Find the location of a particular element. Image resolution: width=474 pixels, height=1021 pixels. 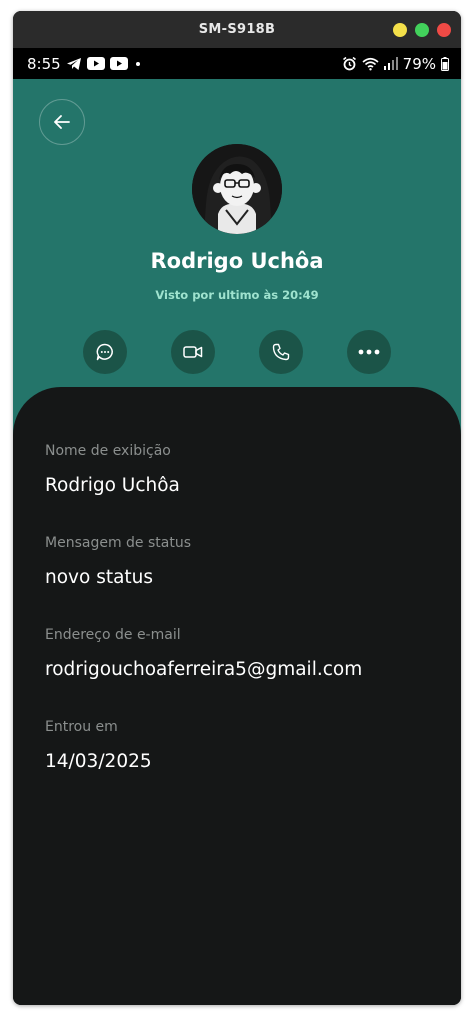

voice-call-button is located at coordinates (281, 352).